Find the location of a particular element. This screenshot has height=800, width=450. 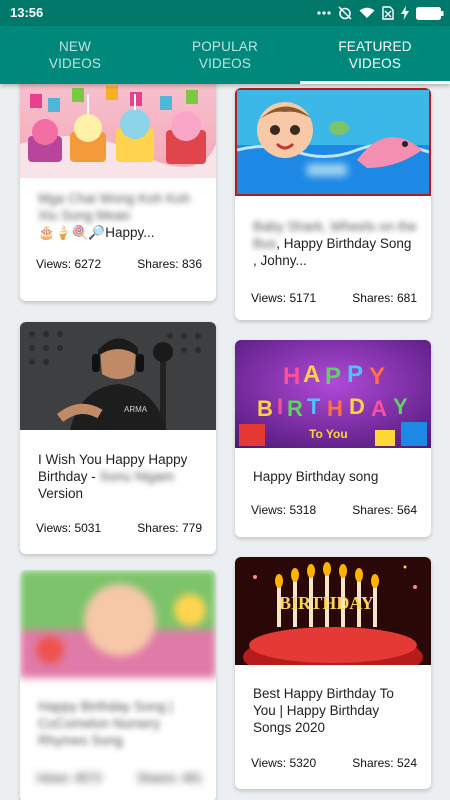

svg-text: D is located at coordinates (357, 406).